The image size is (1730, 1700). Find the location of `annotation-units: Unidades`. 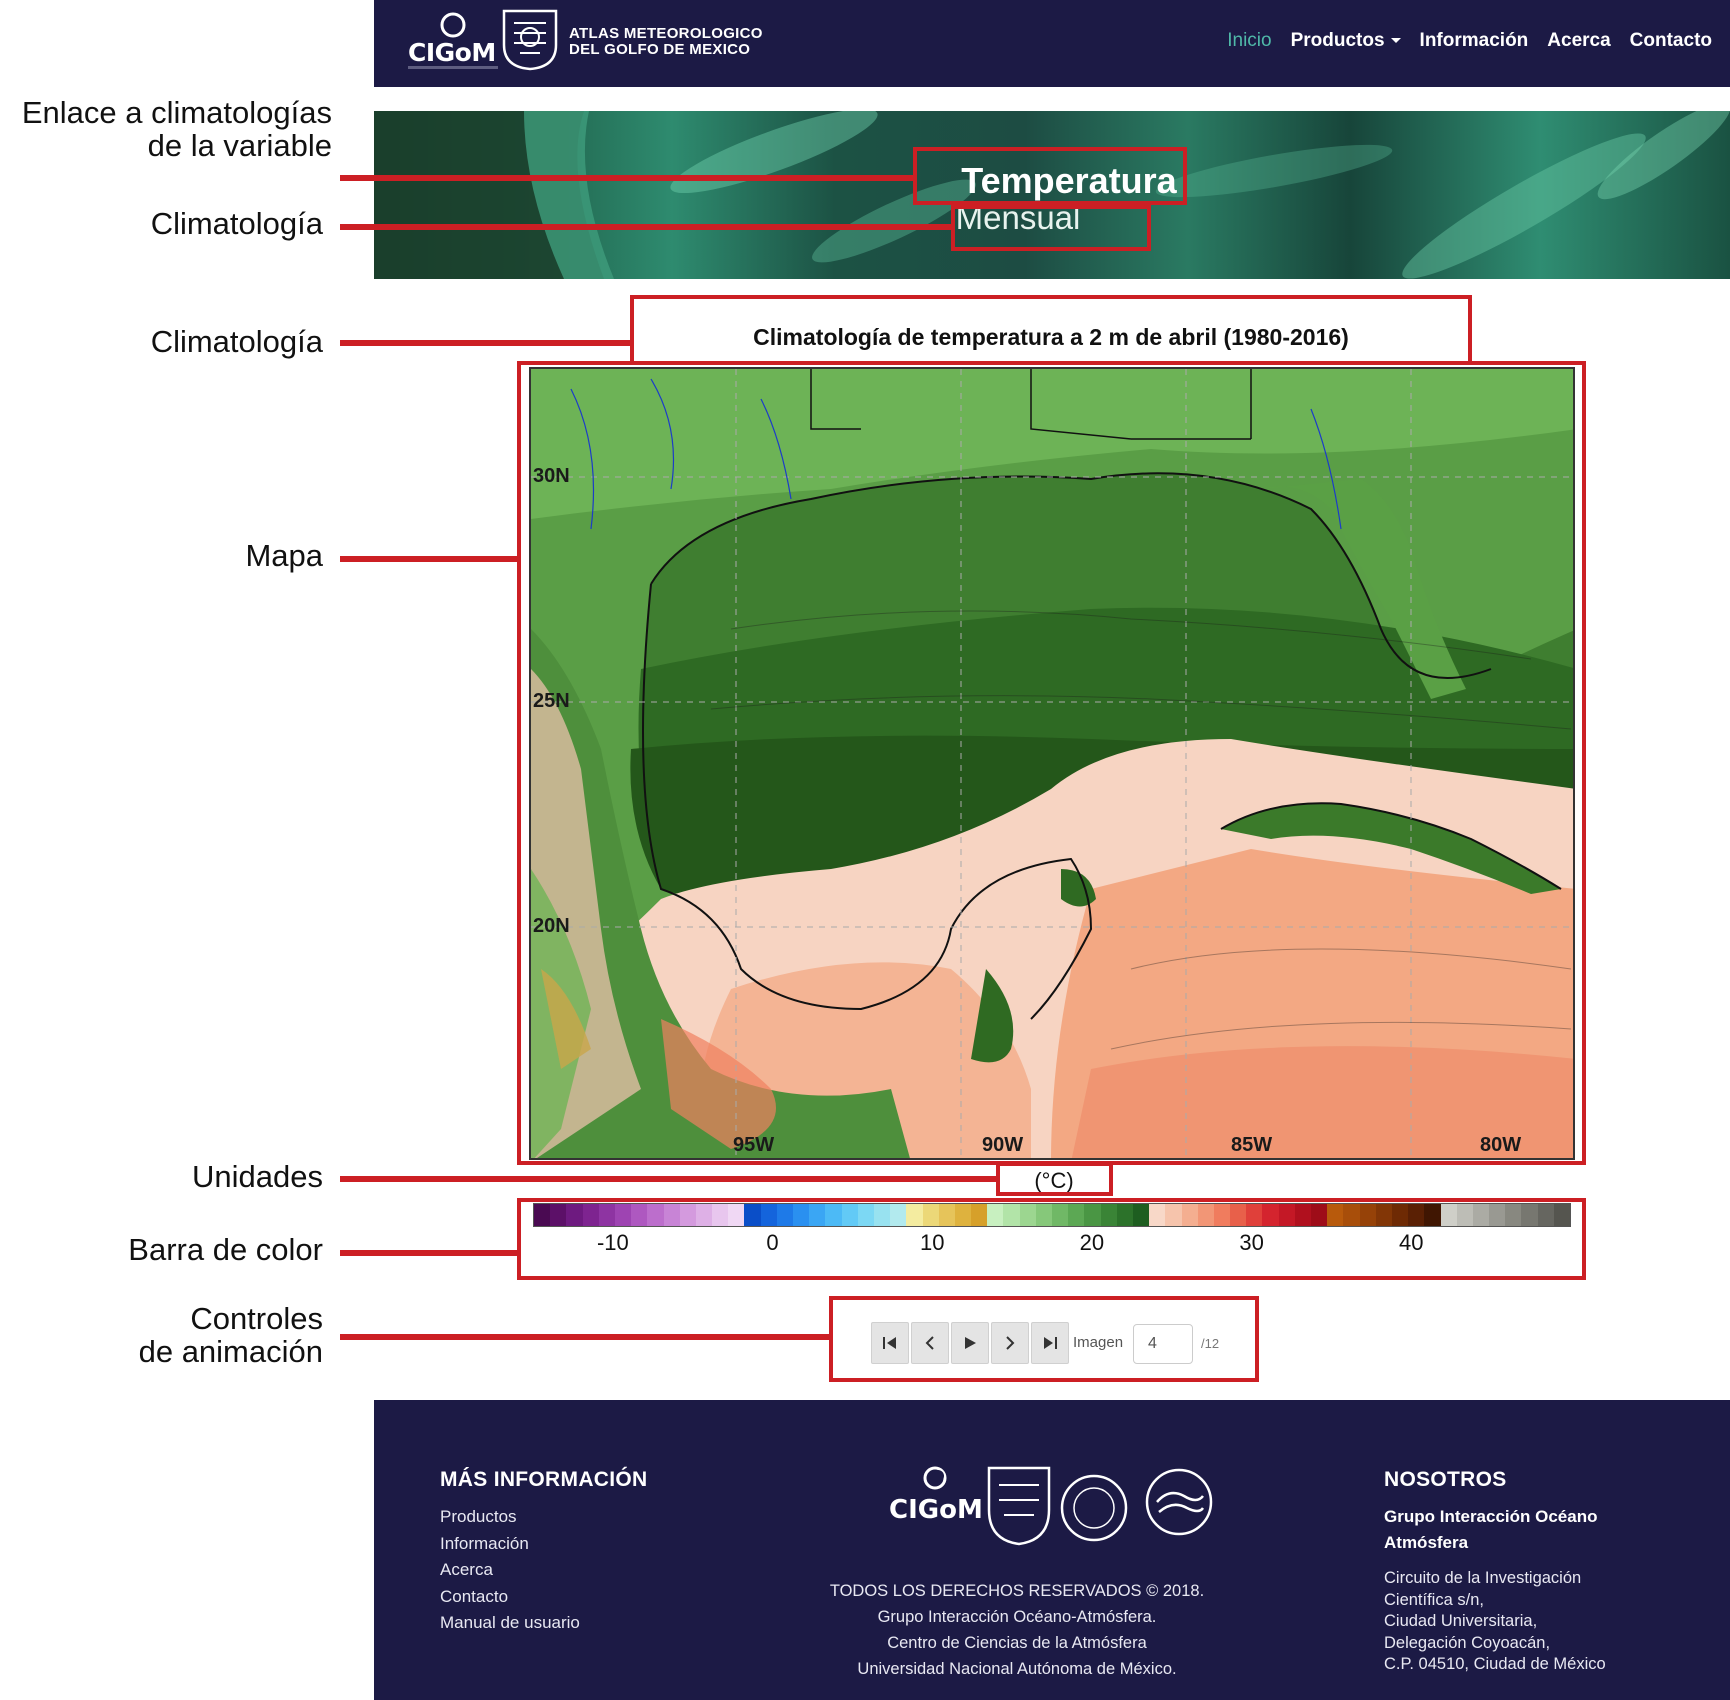

annotation-units: Unidades is located at coordinates (257, 1176).